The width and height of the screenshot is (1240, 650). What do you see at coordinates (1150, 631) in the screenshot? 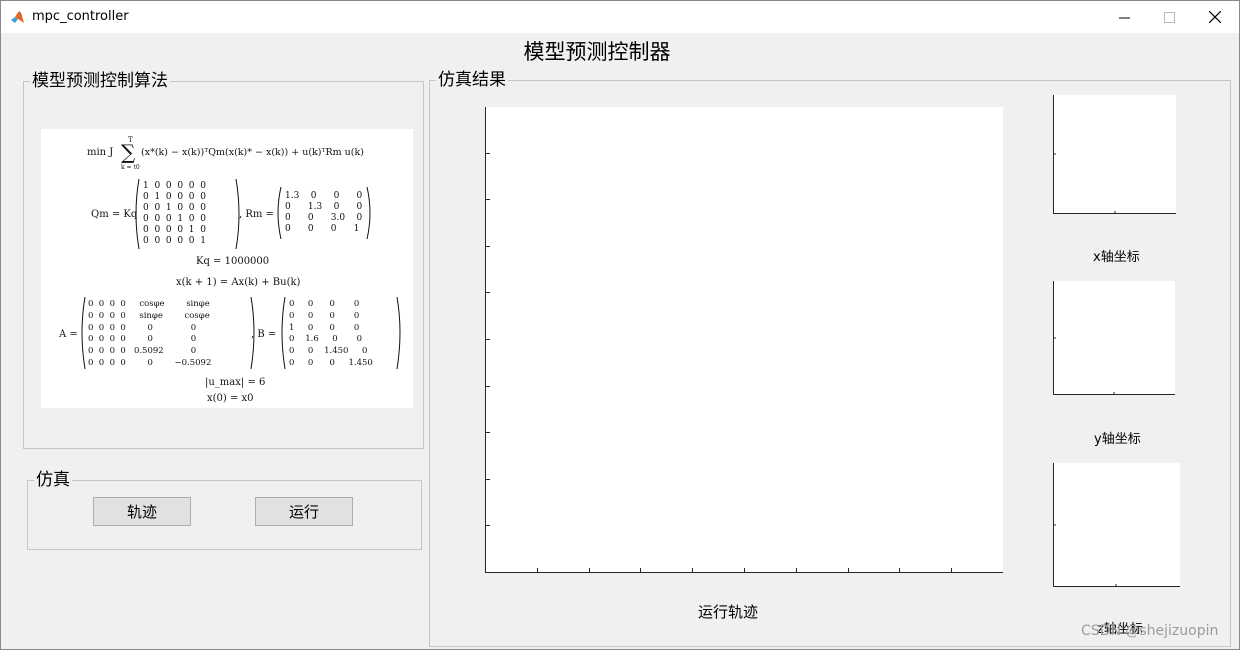
I see `csdn-watermark: CSDN @shejizuopin` at bounding box center [1150, 631].